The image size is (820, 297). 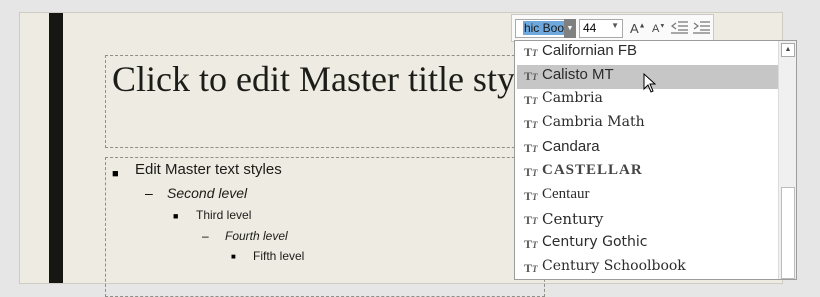 I want to click on font-item-label: Calisto MT, so click(x=578, y=74).